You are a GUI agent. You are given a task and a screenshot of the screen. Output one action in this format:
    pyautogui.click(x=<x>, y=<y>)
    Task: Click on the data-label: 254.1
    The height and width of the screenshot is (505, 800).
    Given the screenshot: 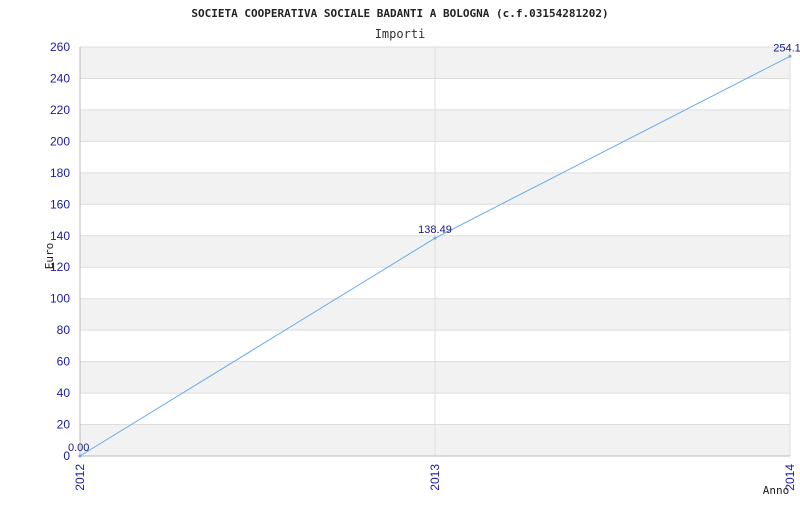 What is the action you would take?
    pyautogui.click(x=786, y=48)
    